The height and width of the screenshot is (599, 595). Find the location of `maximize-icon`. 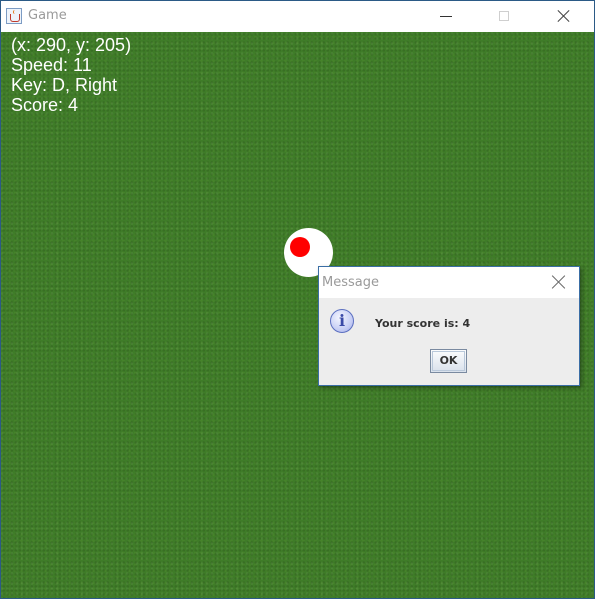

maximize-icon is located at coordinates (504, 16).